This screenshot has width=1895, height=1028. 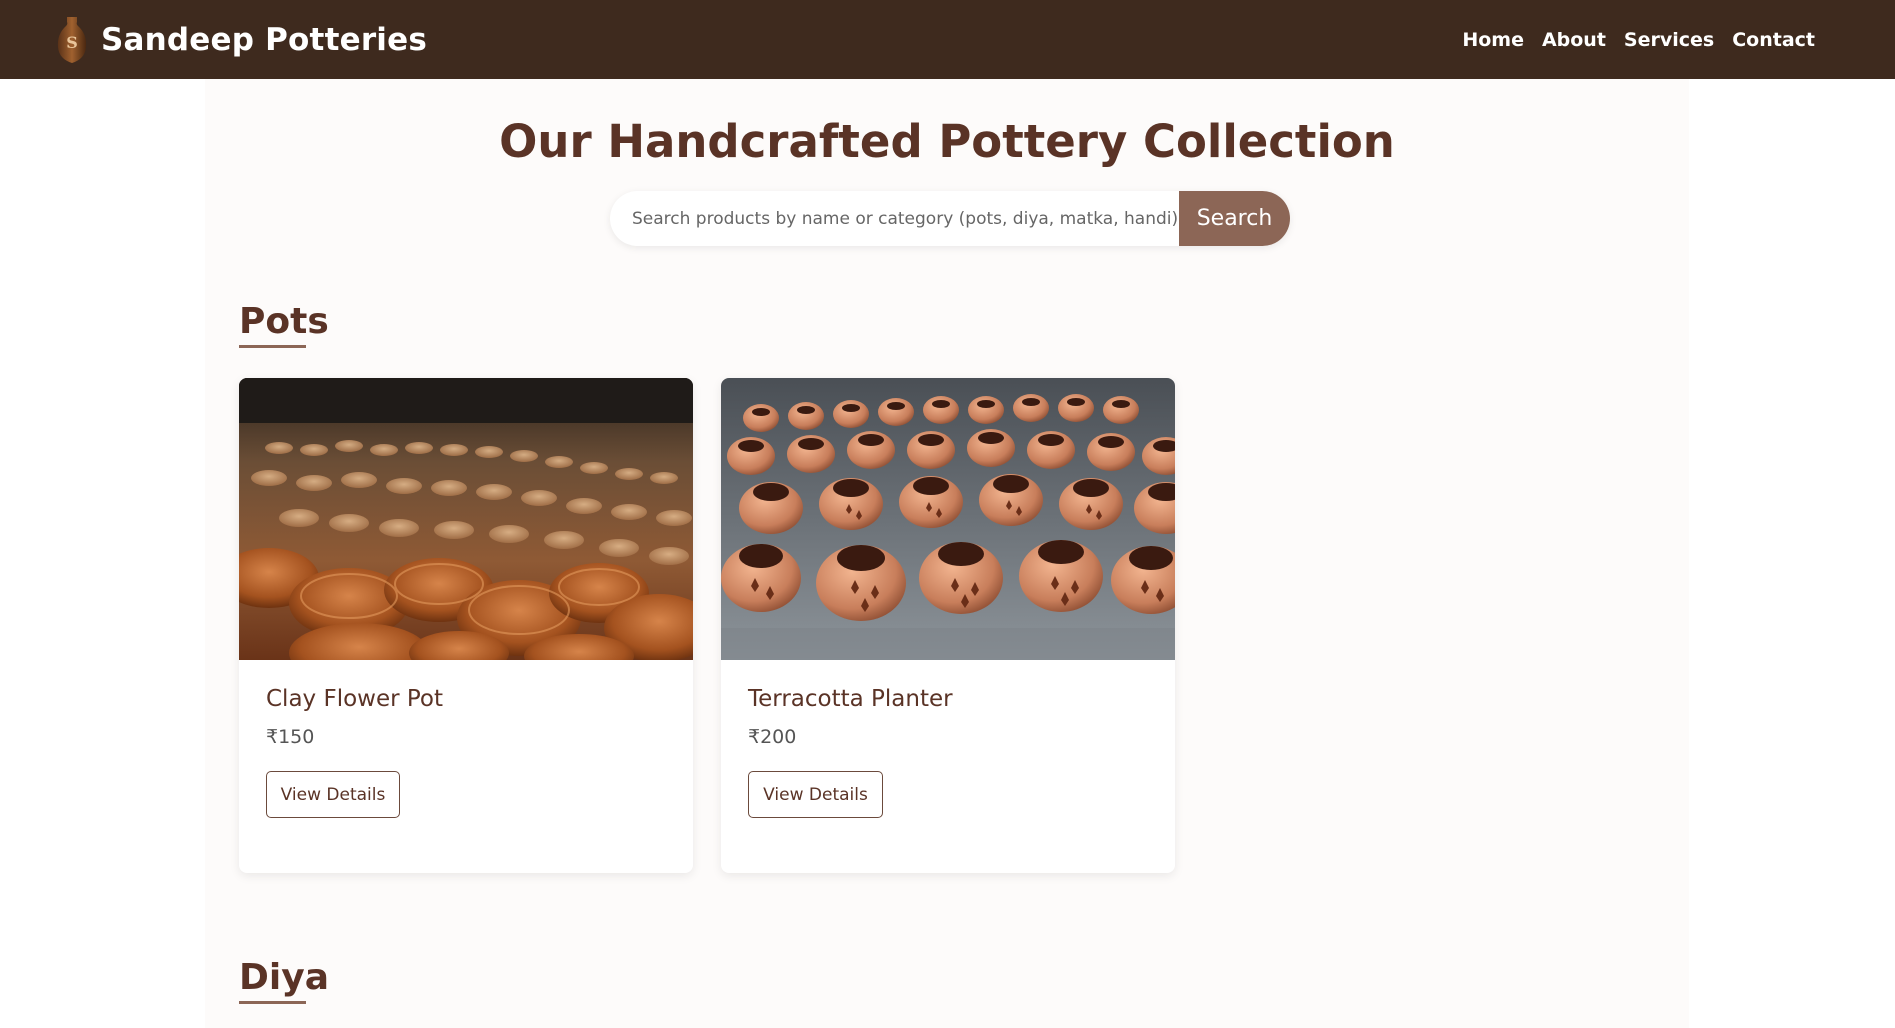 What do you see at coordinates (1574, 40) in the screenshot?
I see `nav-about-link: About` at bounding box center [1574, 40].